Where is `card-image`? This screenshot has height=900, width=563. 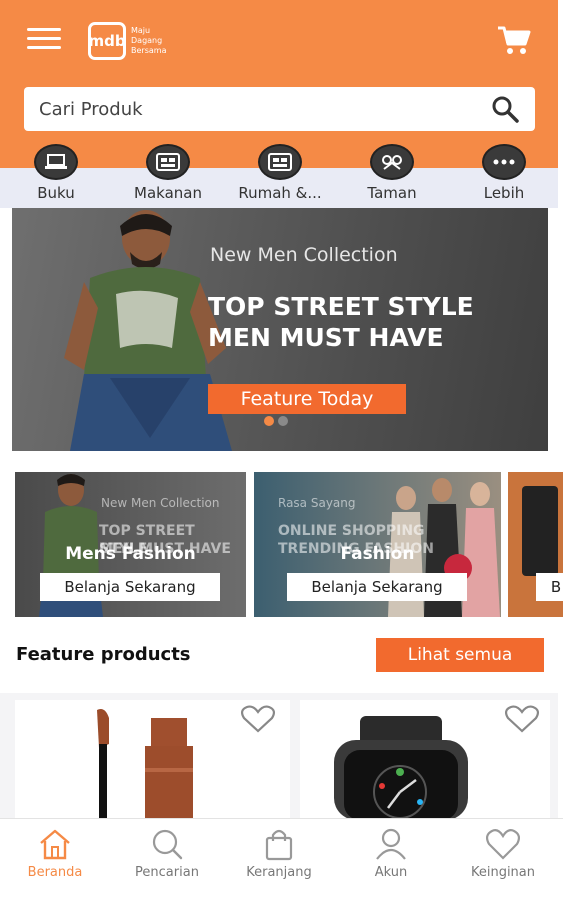
card-image is located at coordinates (540, 531).